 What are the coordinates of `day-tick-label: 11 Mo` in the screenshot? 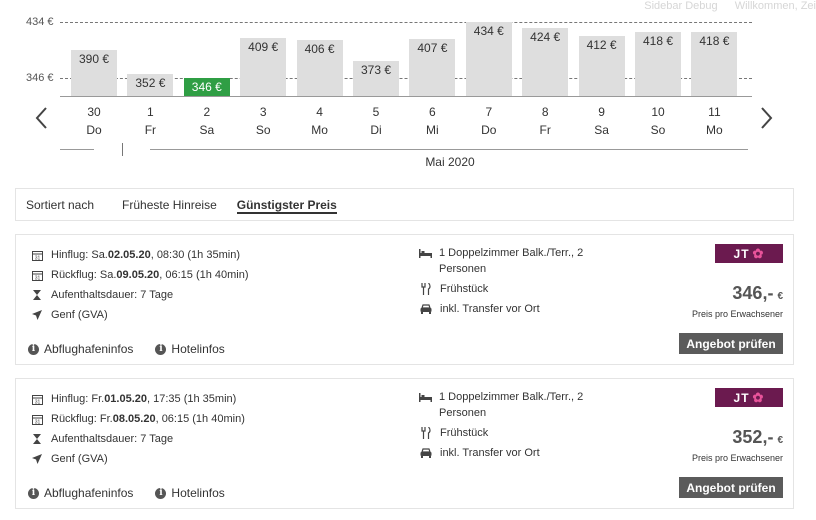 It's located at (714, 121).